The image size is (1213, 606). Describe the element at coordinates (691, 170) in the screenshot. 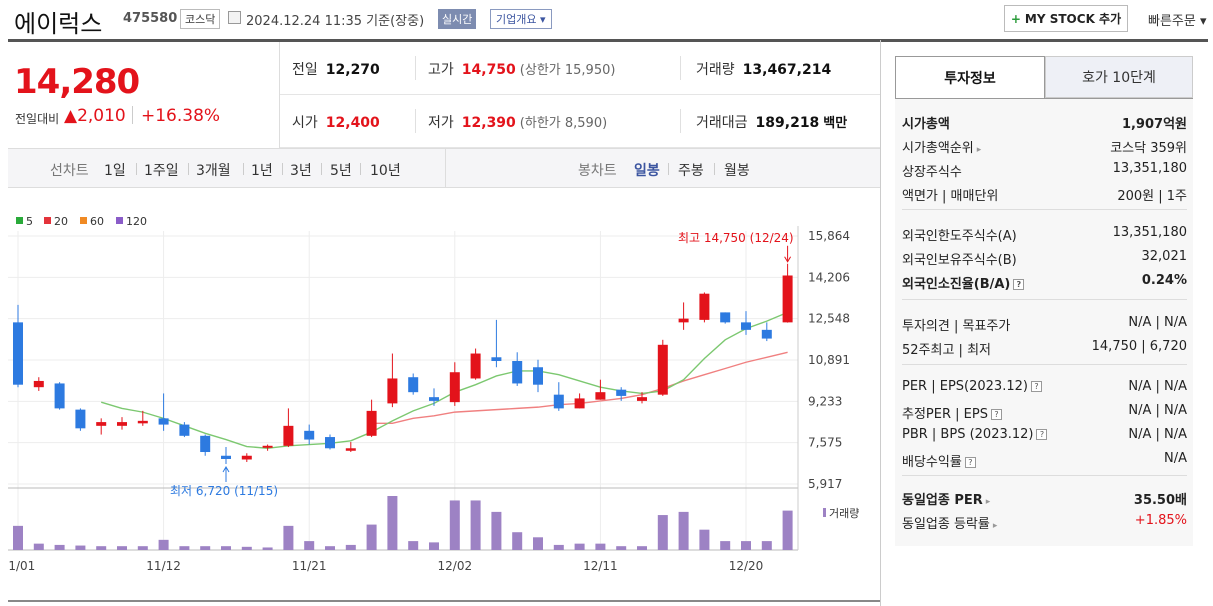

I see `candle-weekly: 주봉` at that location.